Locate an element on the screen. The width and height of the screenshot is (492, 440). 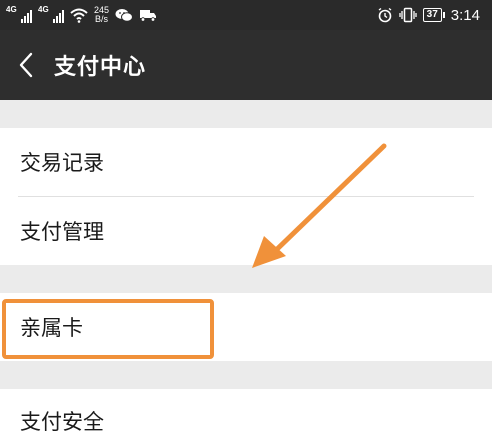
signal-icon-sim2: 4G is located at coordinates (51, 15).